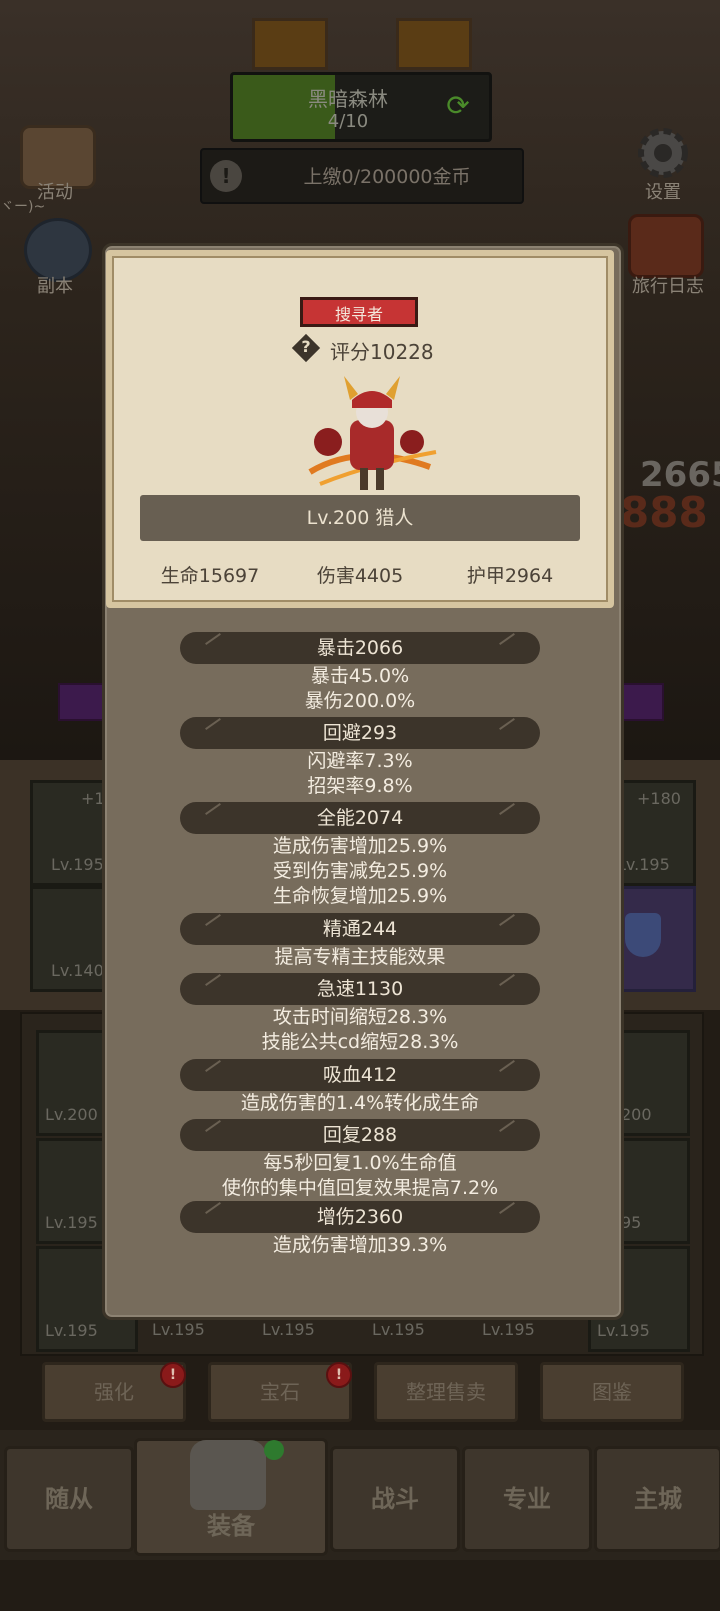  Describe the element at coordinates (360, 701) in the screenshot. I see `stat-line: 暴伤200.0%` at that location.